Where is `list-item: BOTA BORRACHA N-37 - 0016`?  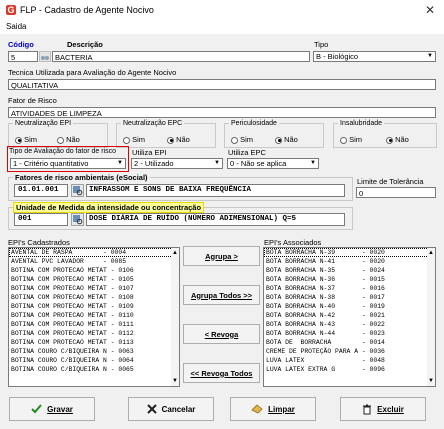 list-item: BOTA BORRACHA N-37 - 0016 is located at coordinates (349, 288).